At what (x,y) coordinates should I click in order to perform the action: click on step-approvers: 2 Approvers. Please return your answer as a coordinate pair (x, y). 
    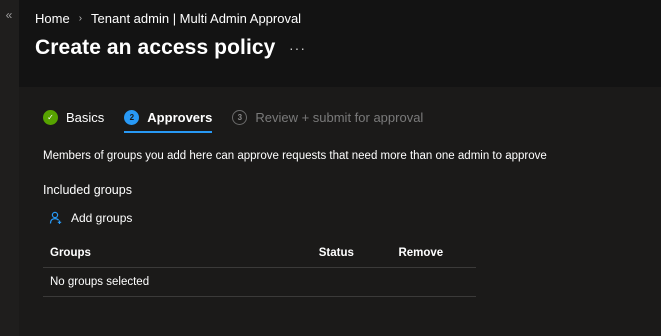
    Looking at the image, I should click on (168, 121).